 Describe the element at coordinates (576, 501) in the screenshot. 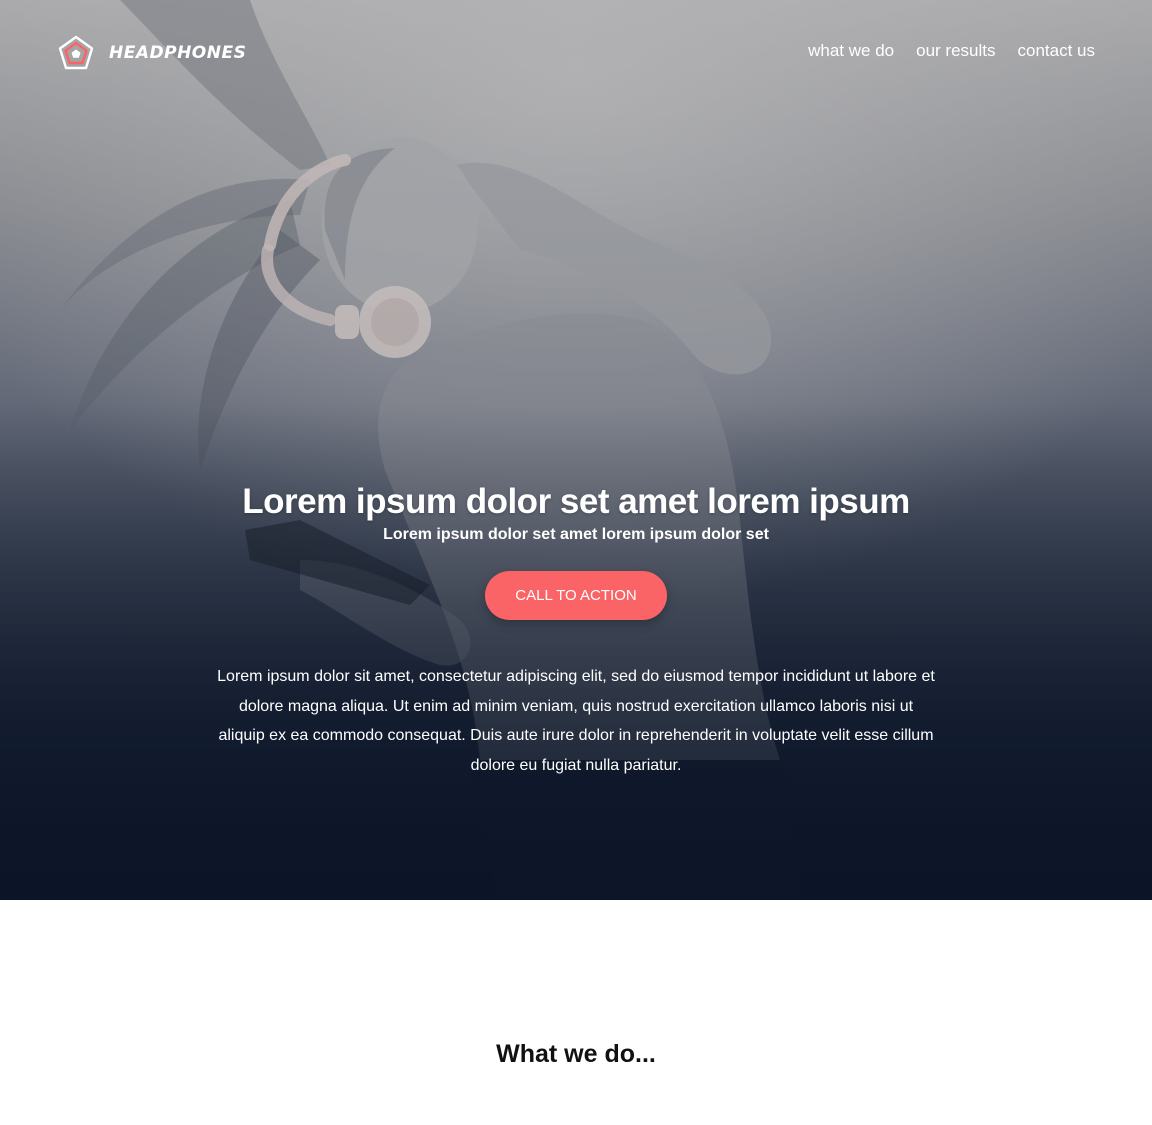

I see `hero-title: Lorem ipsum dolor set amet lorem ipsum` at that location.